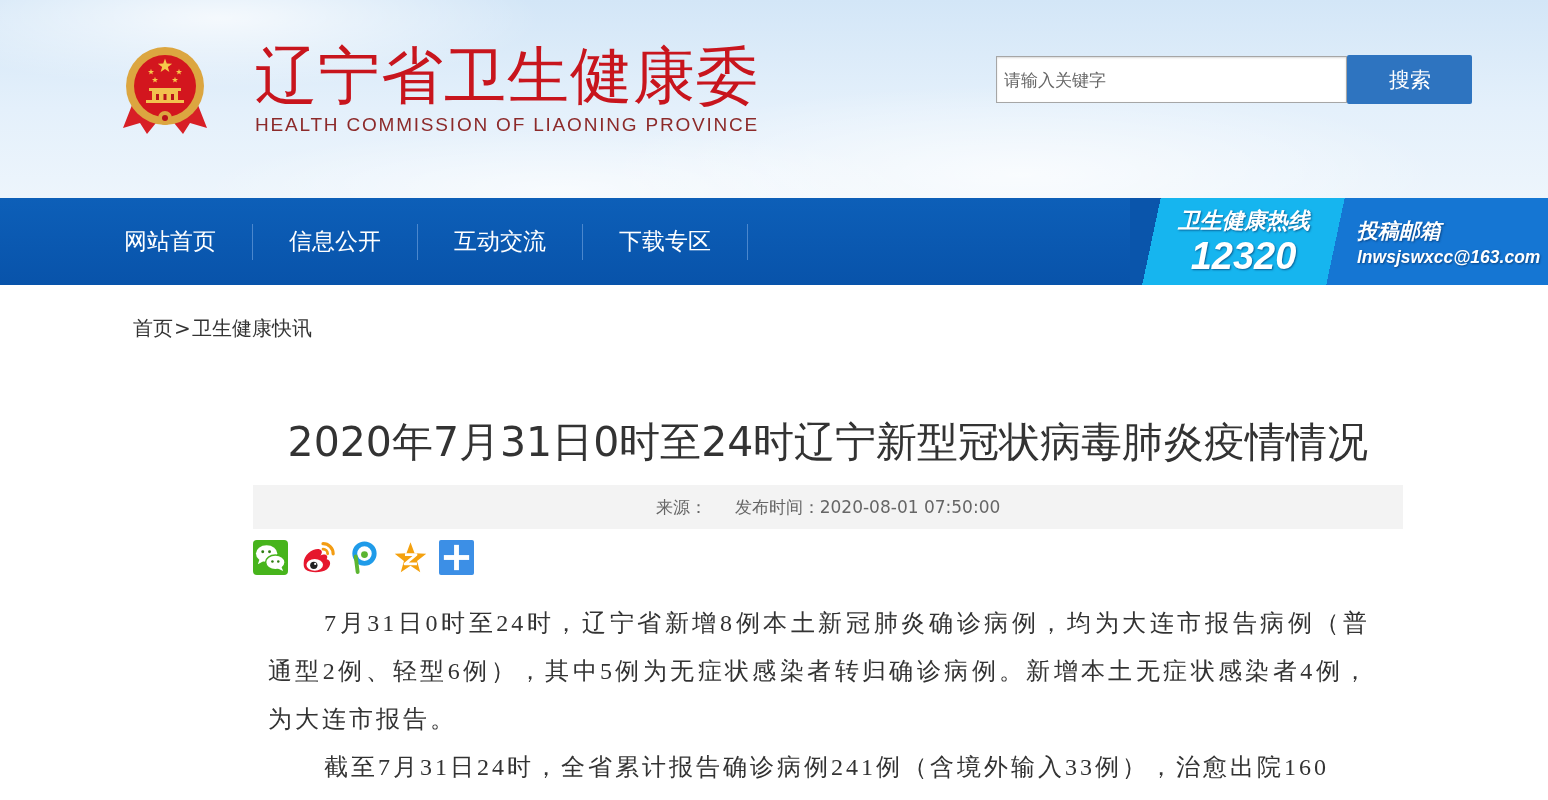  Describe the element at coordinates (500, 241) in the screenshot. I see `nav-link: 互动交流` at that location.